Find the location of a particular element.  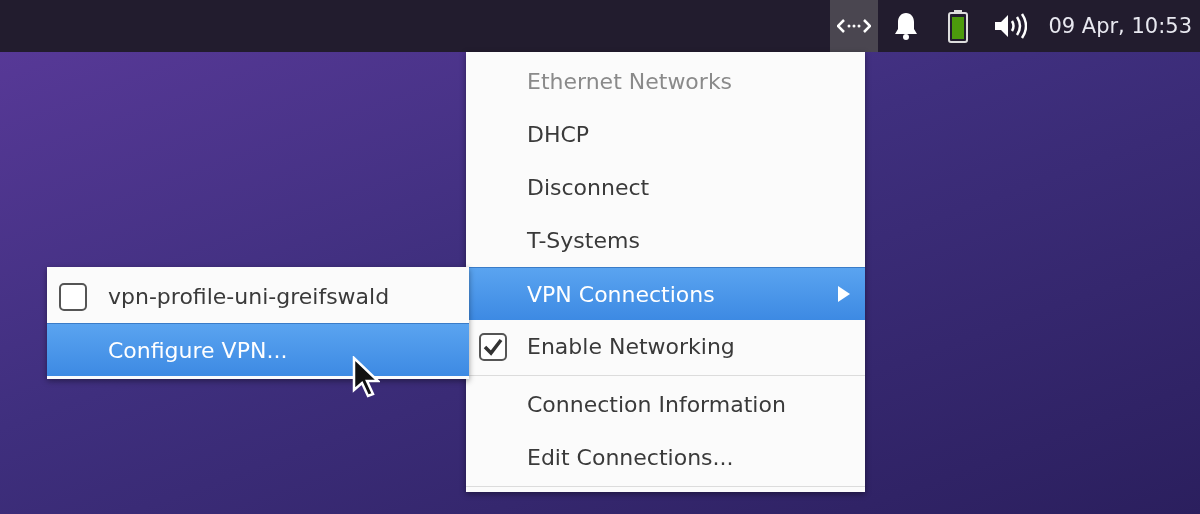

network-icon is located at coordinates (854, 26).